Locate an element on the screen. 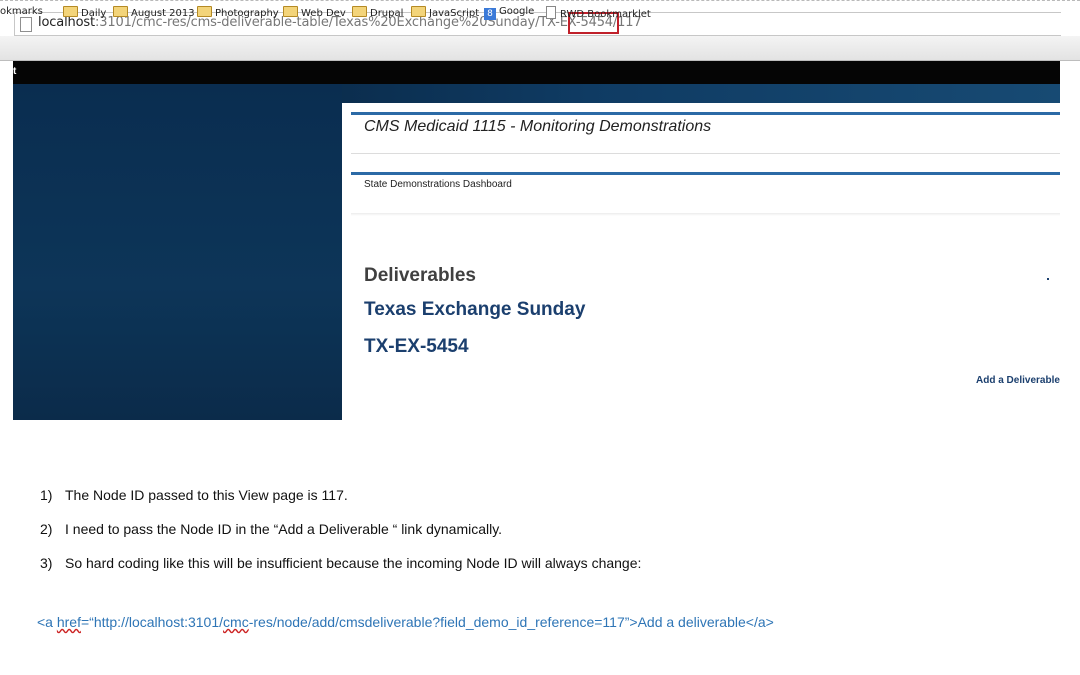 The image size is (1080, 675). site-top-bar is located at coordinates (536, 72).